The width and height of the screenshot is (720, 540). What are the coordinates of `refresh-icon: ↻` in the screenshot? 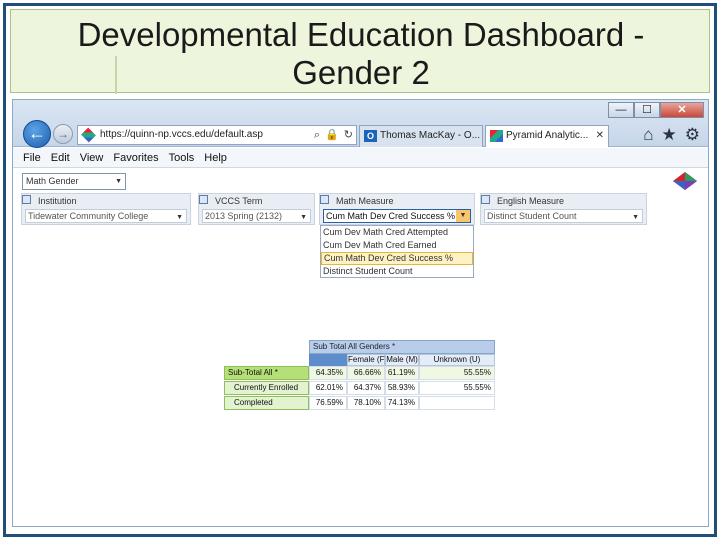 It's located at (348, 135).